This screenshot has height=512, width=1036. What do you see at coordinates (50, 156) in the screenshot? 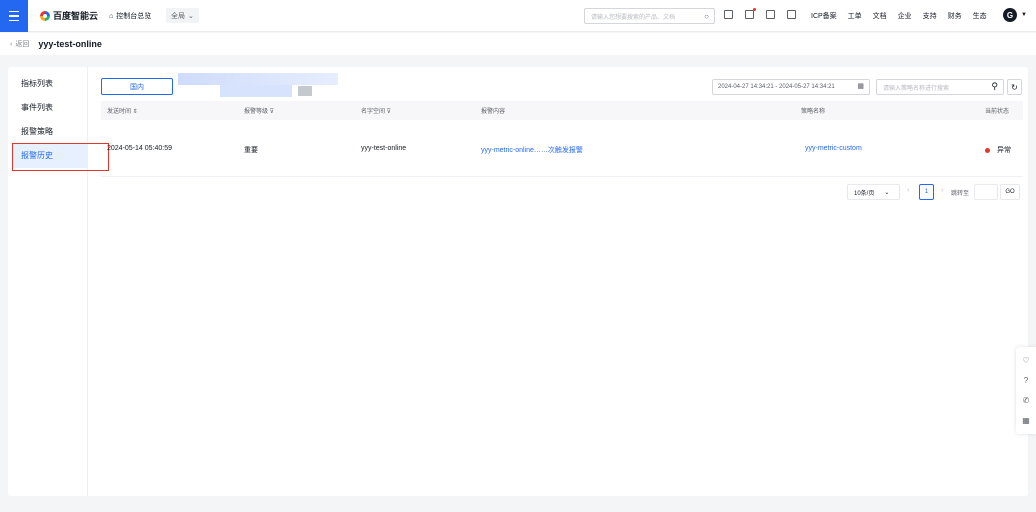
I see `sidebar-item-alarm-history: 报警历史` at bounding box center [50, 156].